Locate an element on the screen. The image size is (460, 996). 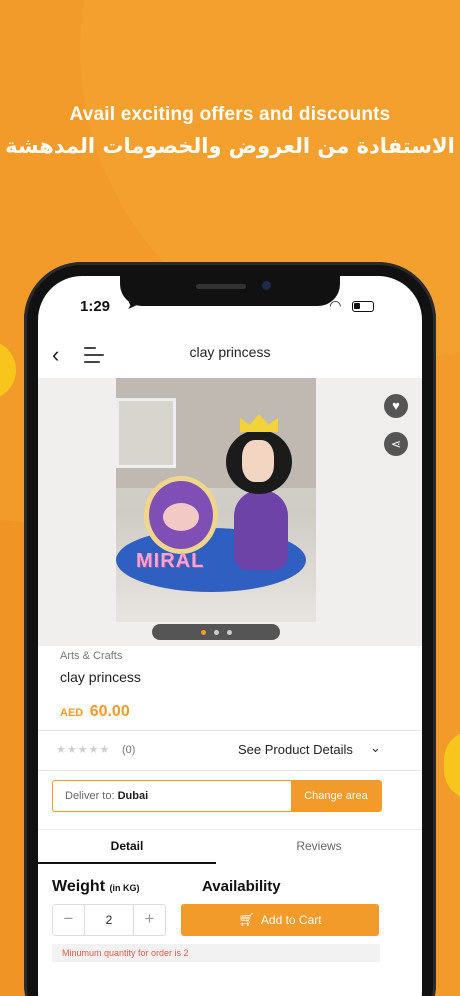
headline-arabic: الاستفادة من العروض والخصومات المدهشة is located at coordinates (230, 146).